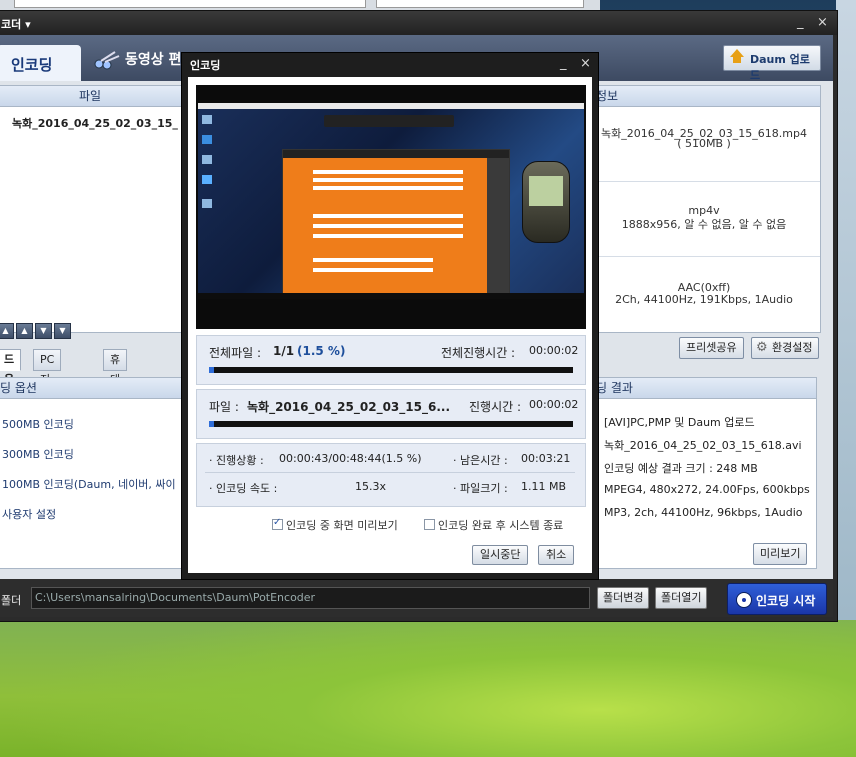  Describe the element at coordinates (418, 23) in the screenshot. I see `main-title-bar: 코더 ▾ _ ×` at that location.